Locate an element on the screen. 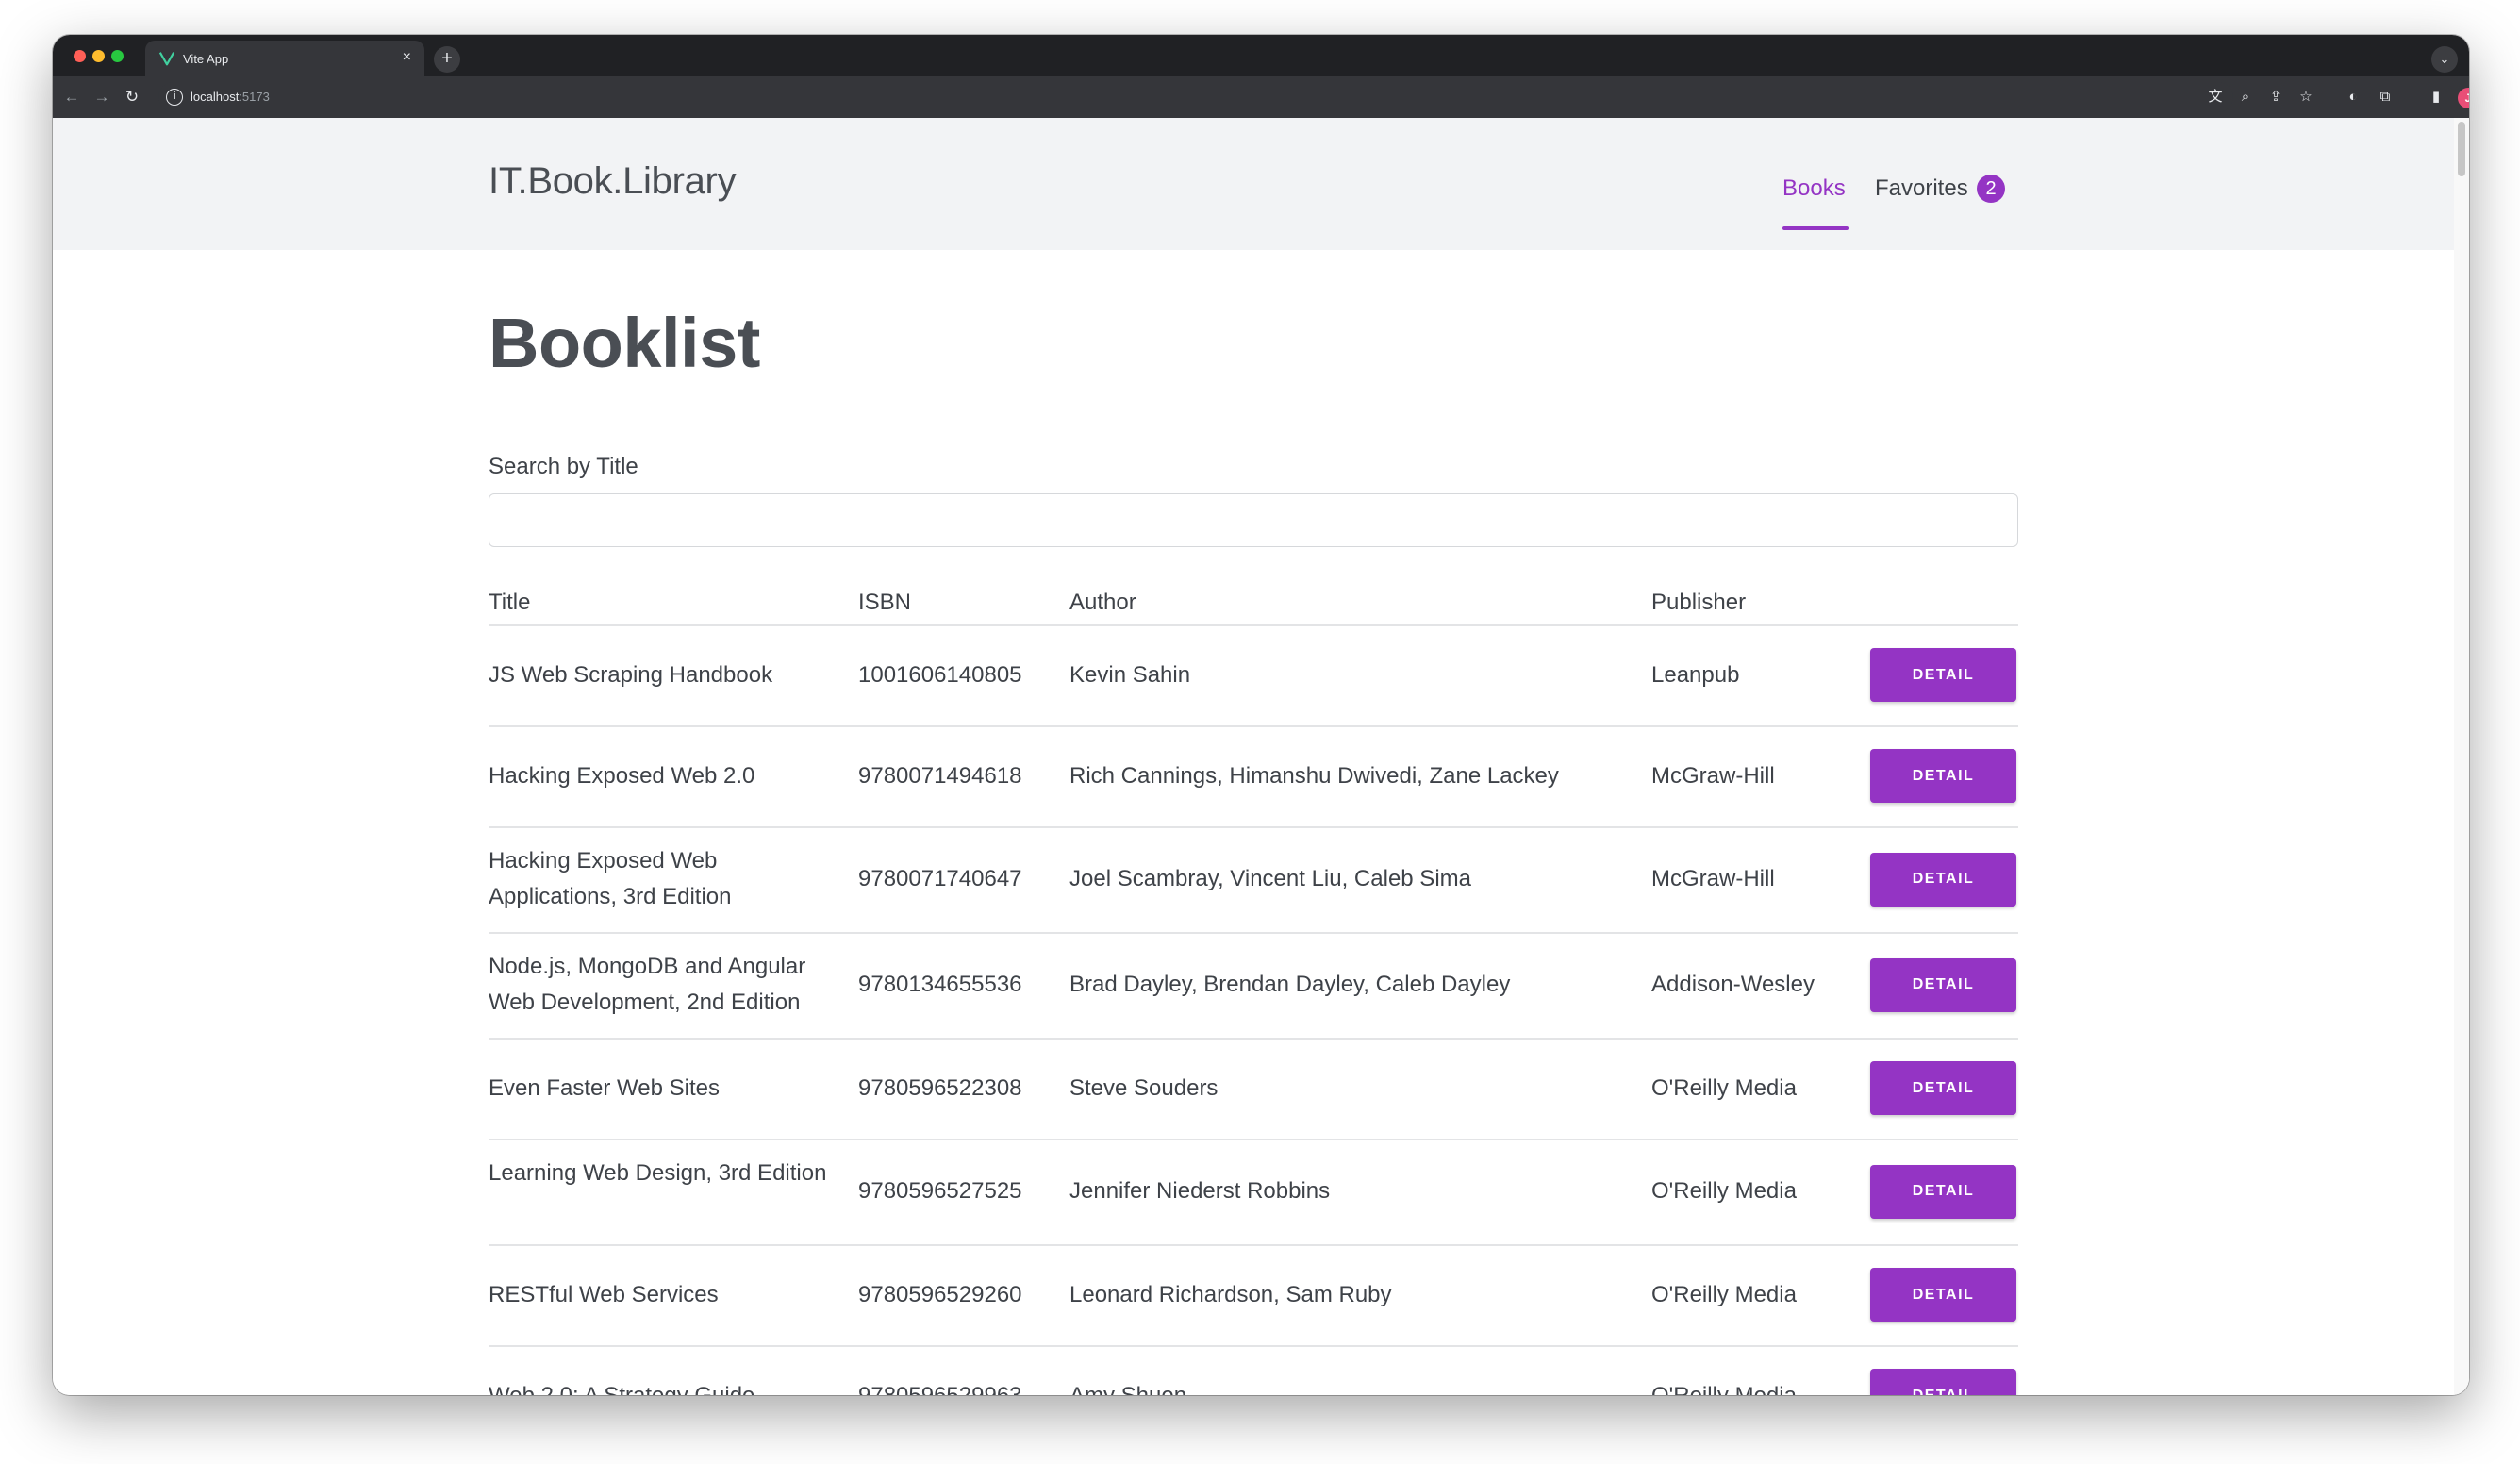  site-brand: IT.Book.Library is located at coordinates (613, 181).